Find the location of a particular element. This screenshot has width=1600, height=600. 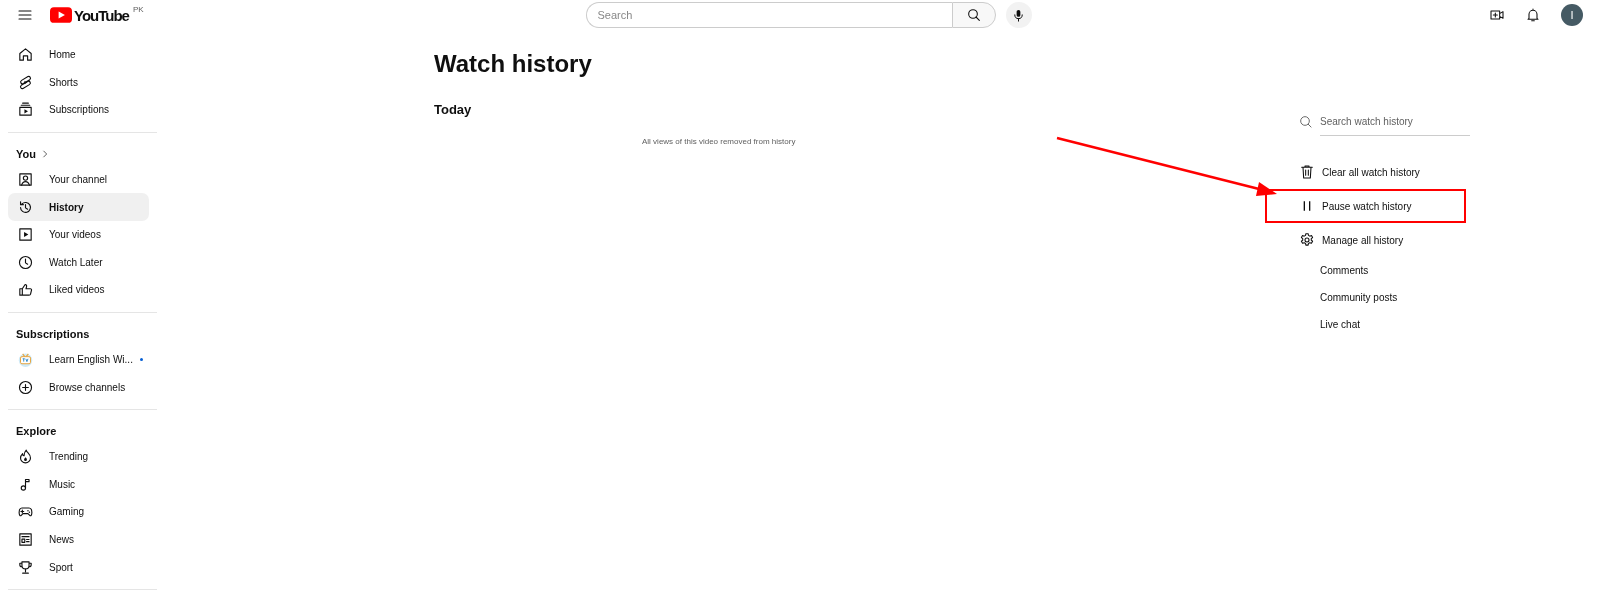

history-link: Live chat is located at coordinates (1328, 324).